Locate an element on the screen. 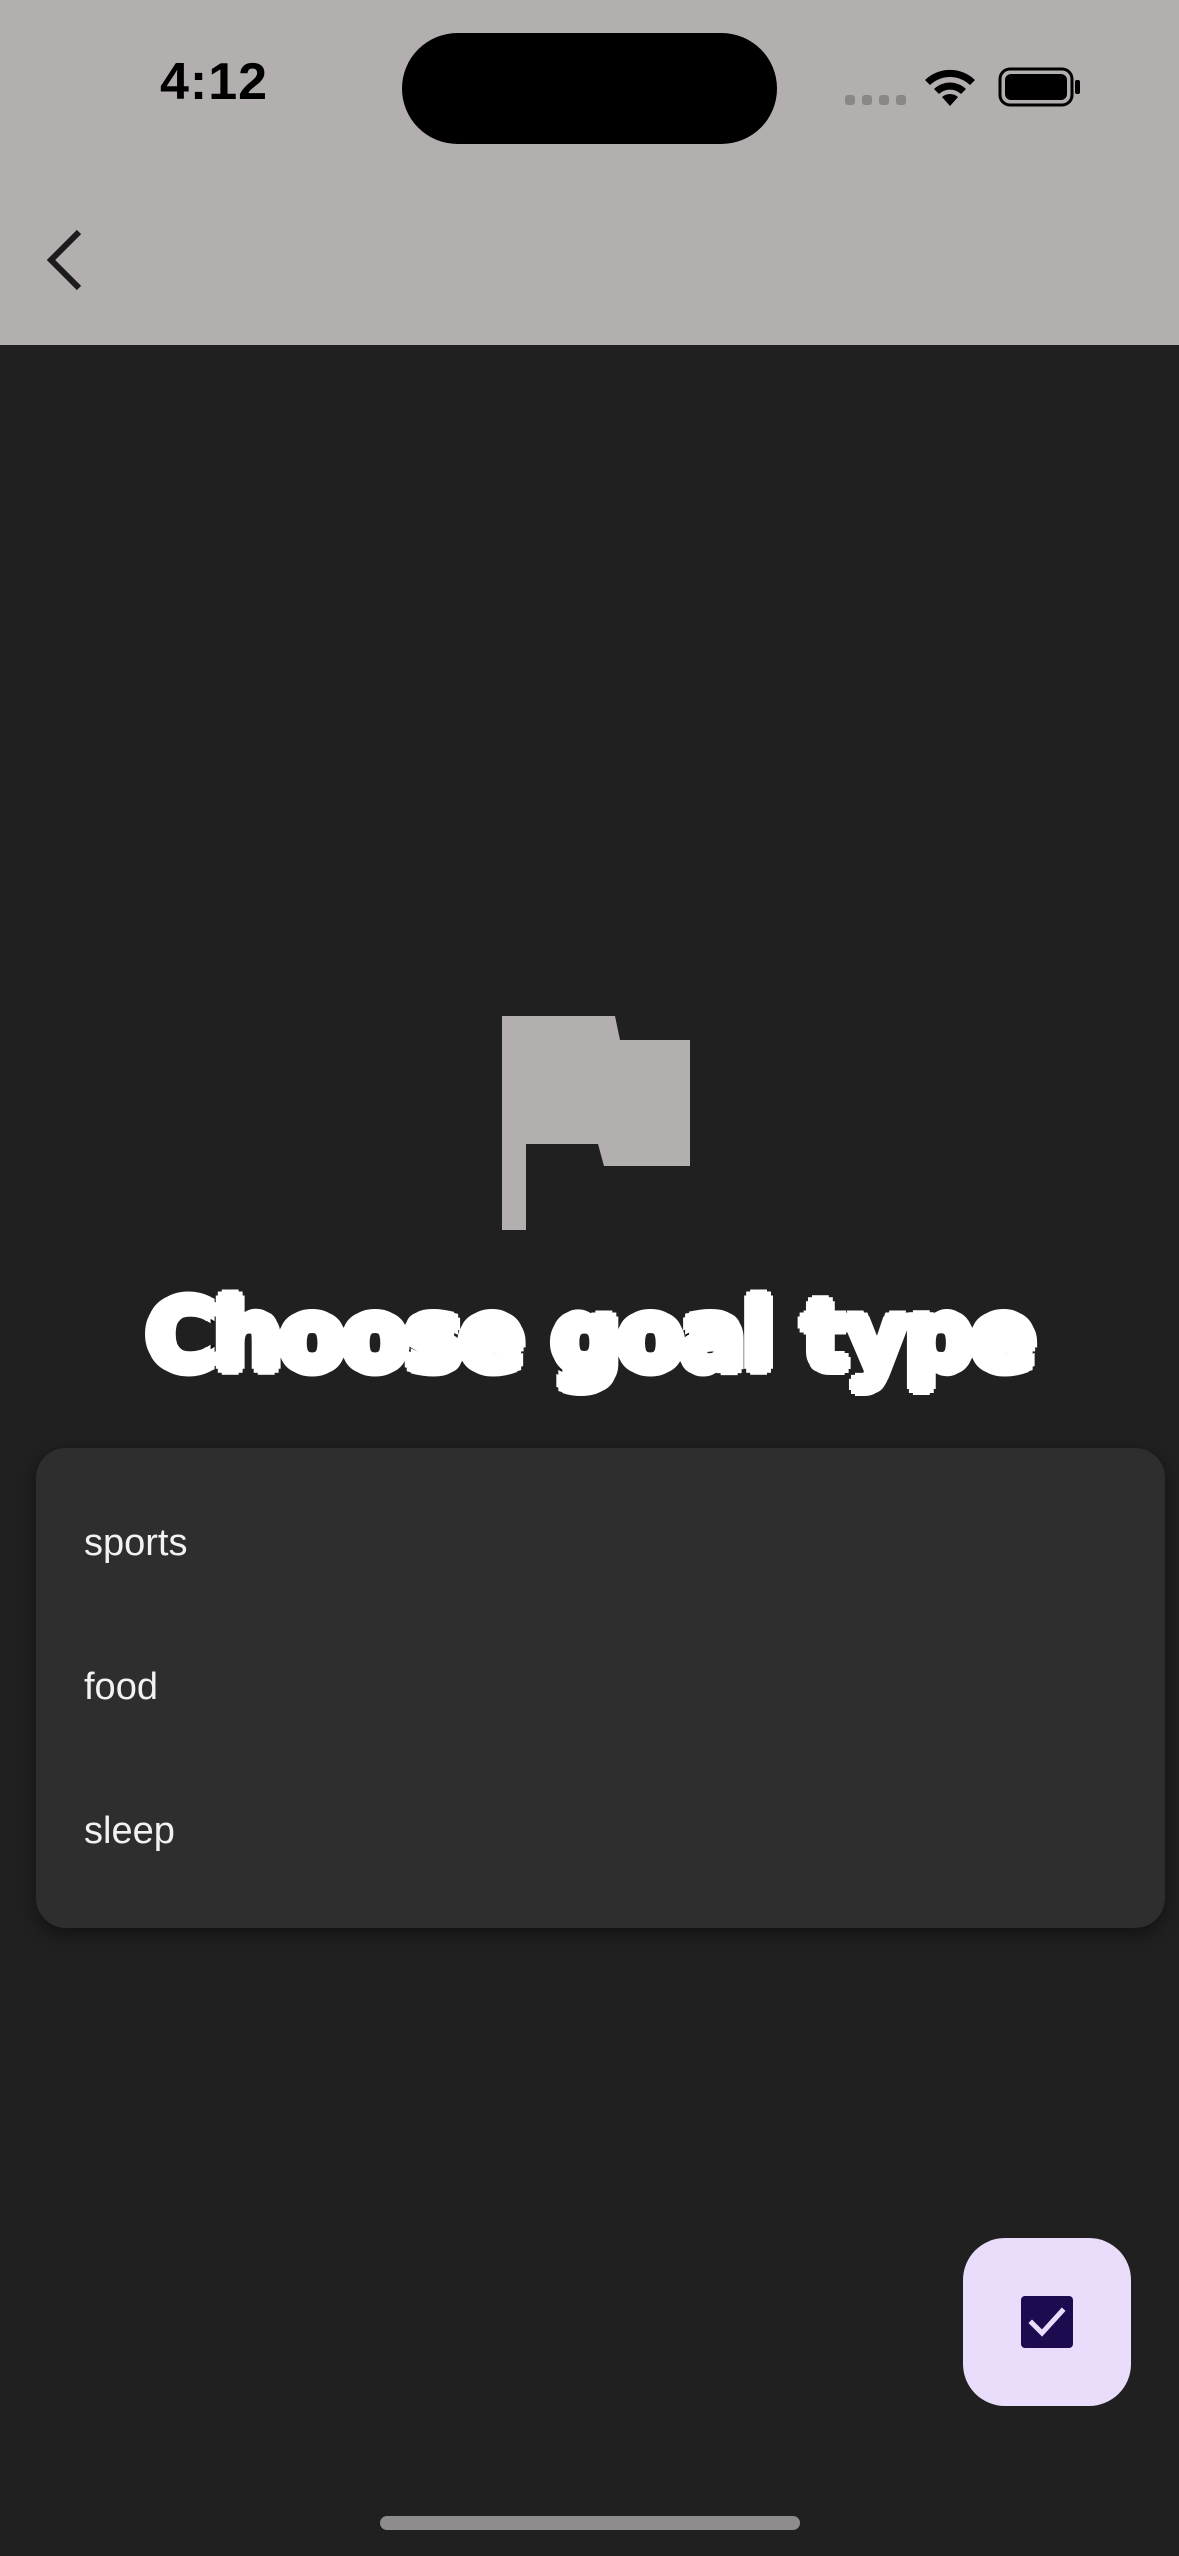 This screenshot has width=1179, height=2556. back-button is located at coordinates (65, 260).